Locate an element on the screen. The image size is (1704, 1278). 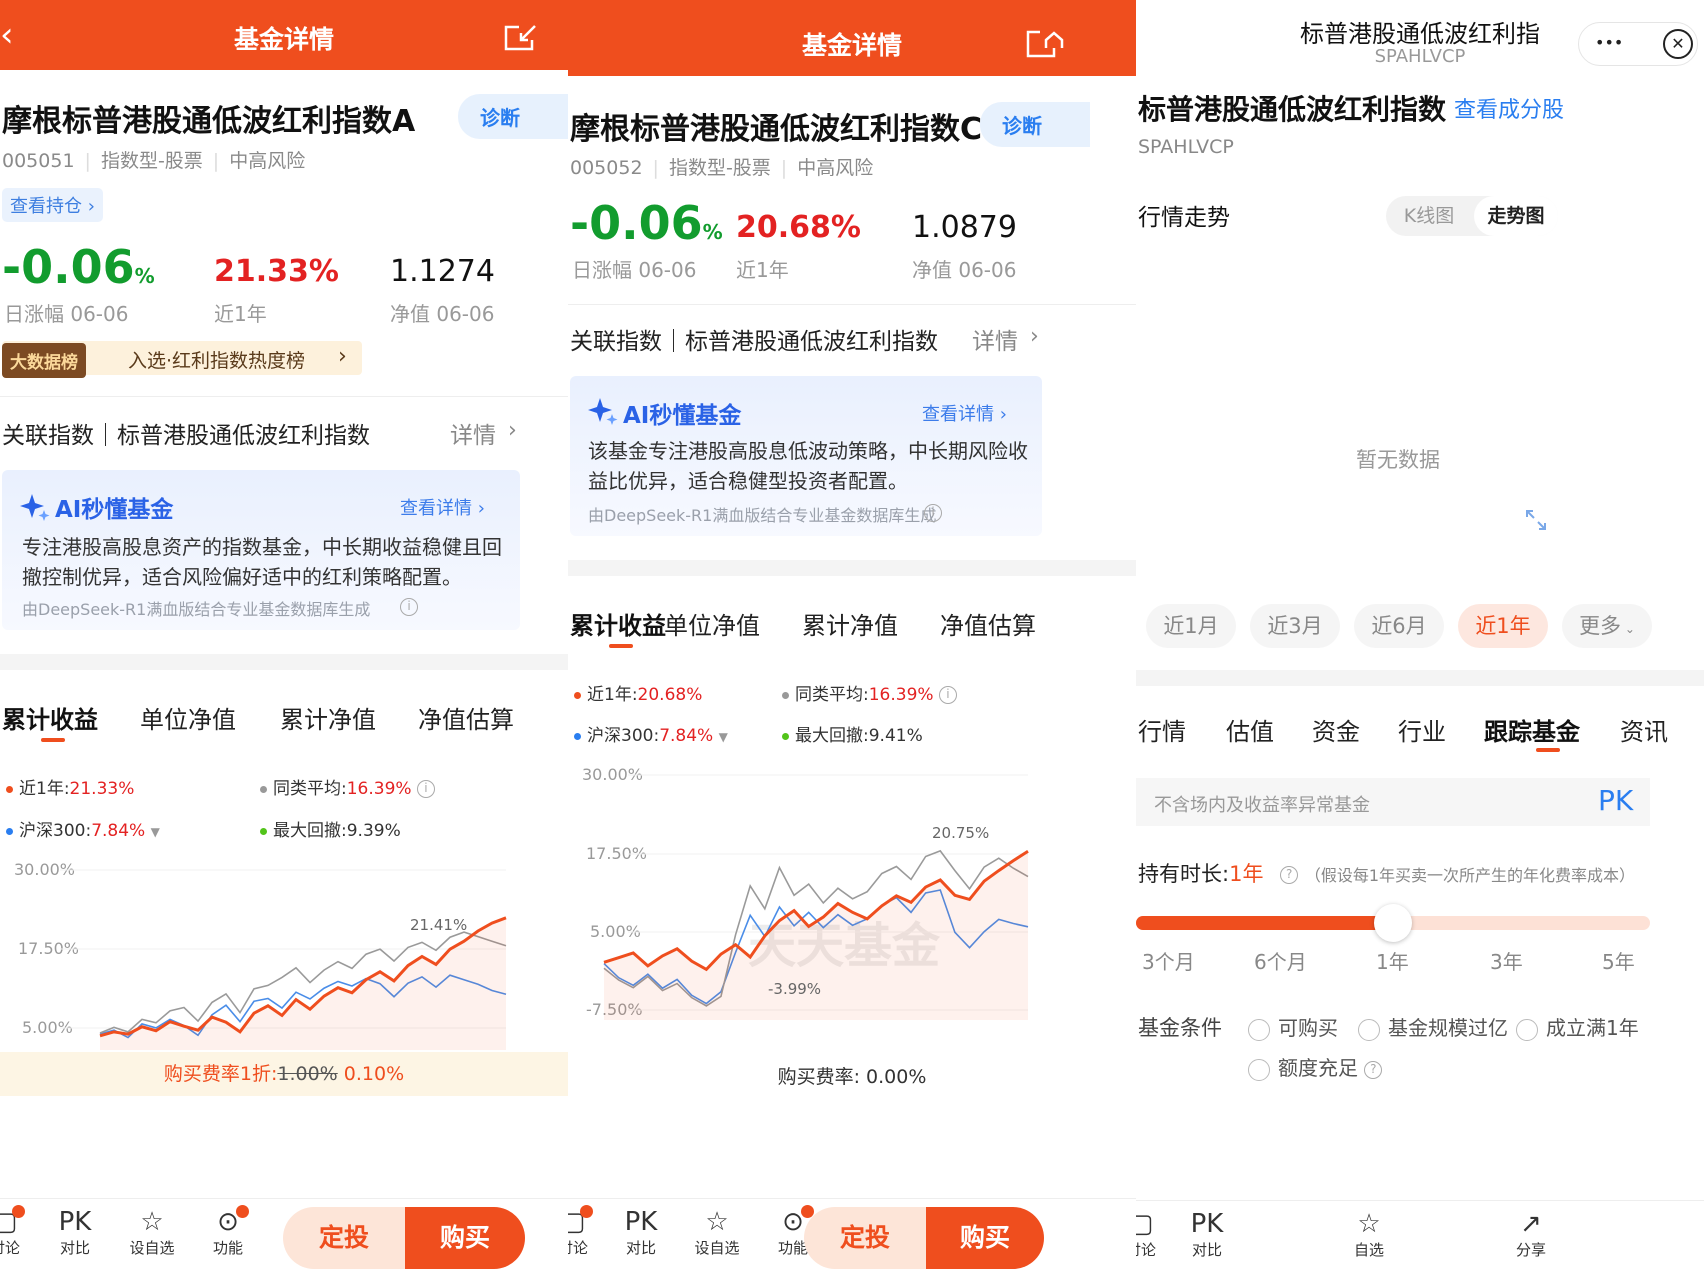
tab-news: 资讯 is located at coordinates (1644, 729).